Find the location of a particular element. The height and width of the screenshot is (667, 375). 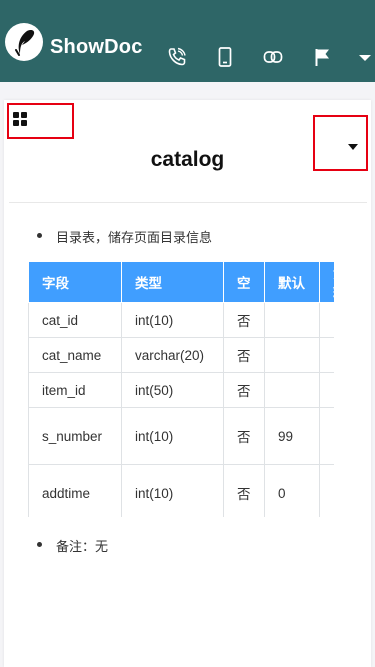

flag-icon is located at coordinates (323, 57).